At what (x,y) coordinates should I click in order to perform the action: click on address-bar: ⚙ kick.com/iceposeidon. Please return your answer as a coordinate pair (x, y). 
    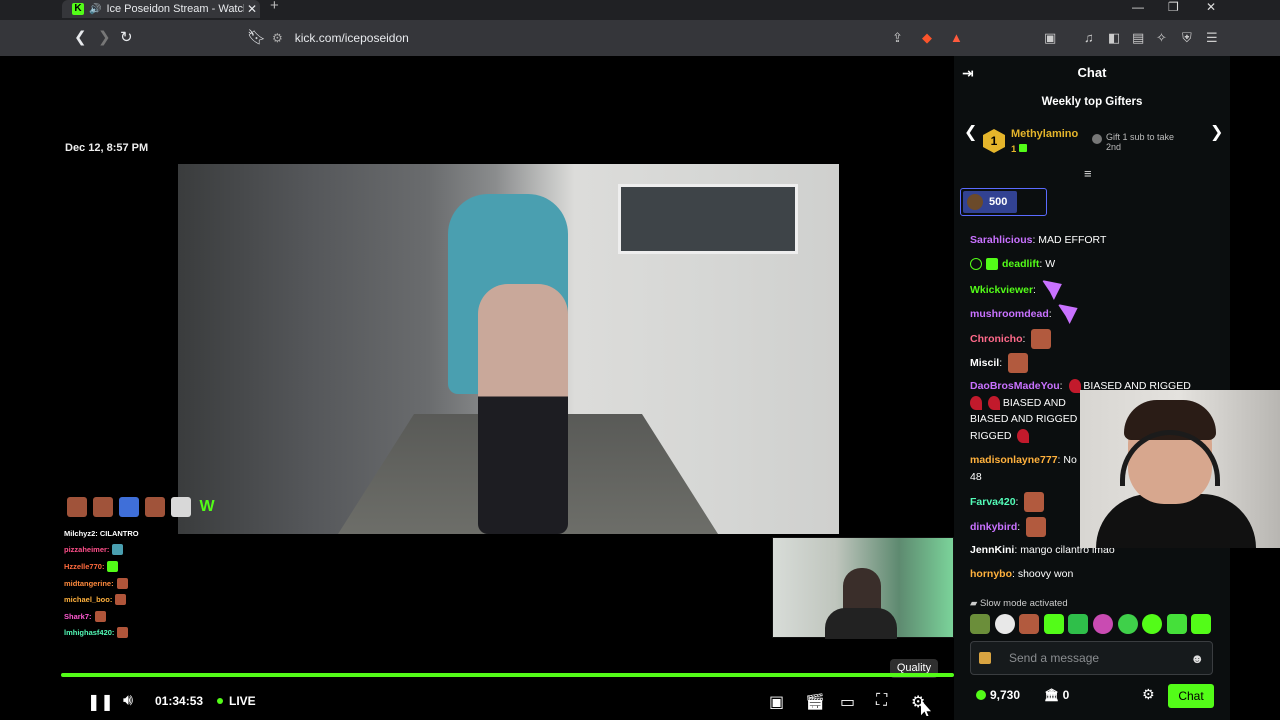
    Looking at the image, I should click on (622, 38).